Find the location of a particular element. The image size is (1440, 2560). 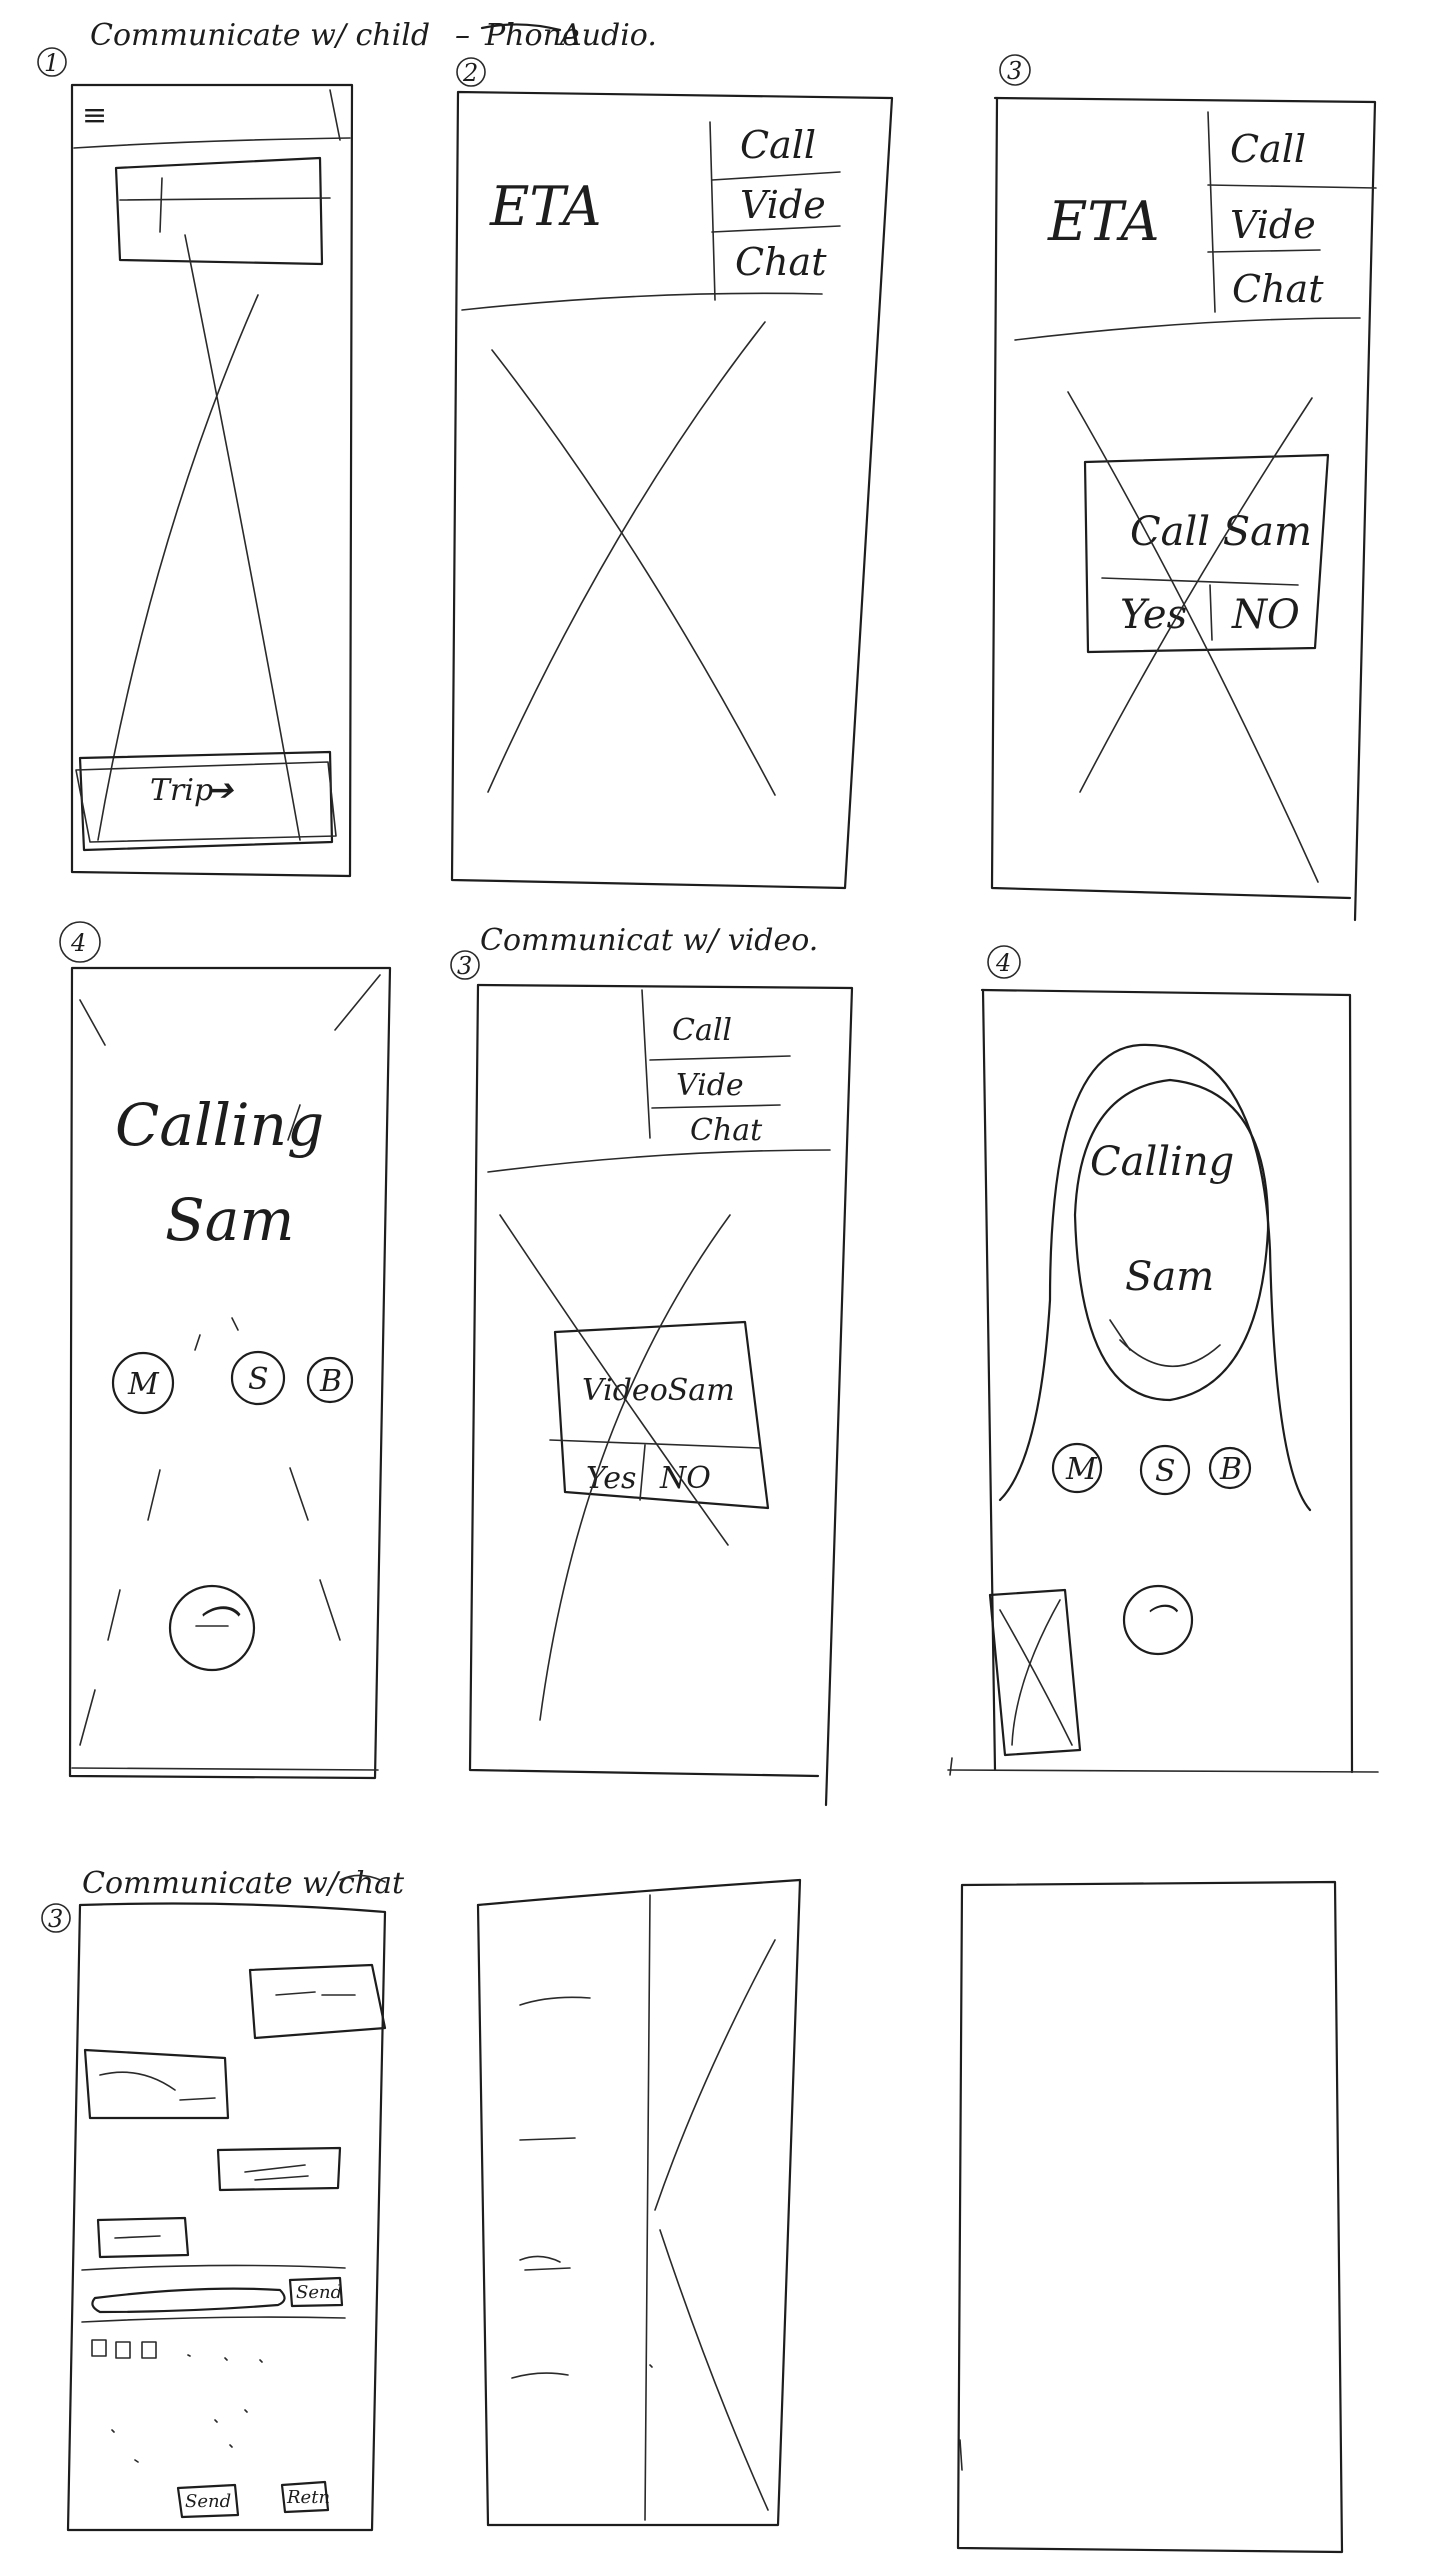

message-input is located at coordinates (188, 2300).